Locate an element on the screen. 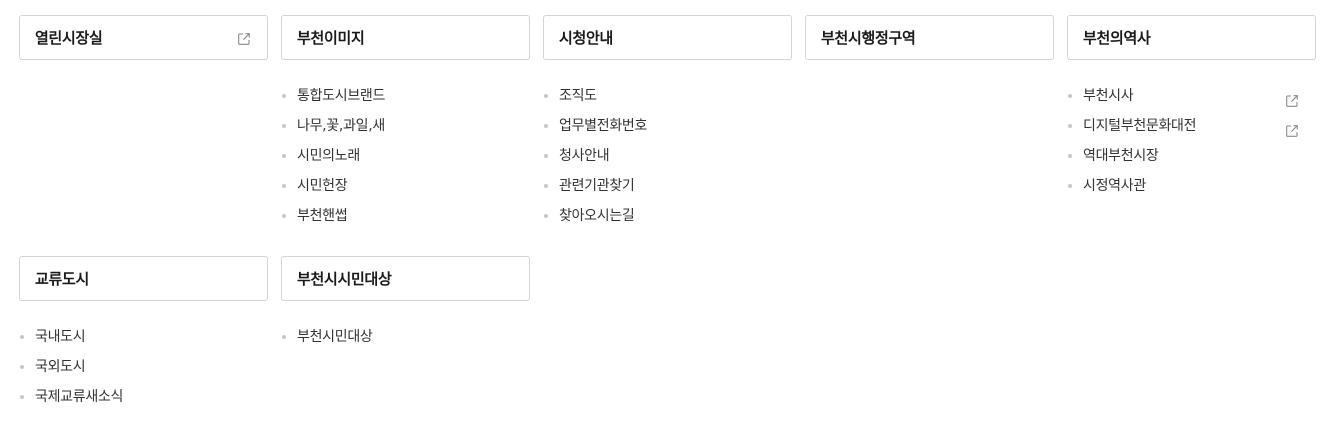  menu-category-title: 시청안내 is located at coordinates (586, 38).